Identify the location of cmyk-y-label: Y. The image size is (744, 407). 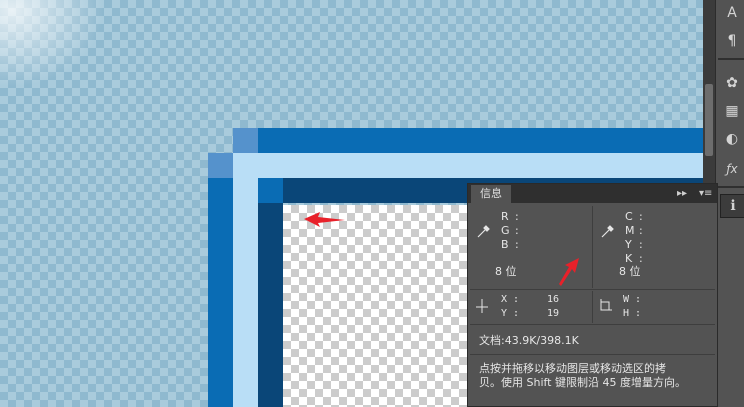
(628, 244).